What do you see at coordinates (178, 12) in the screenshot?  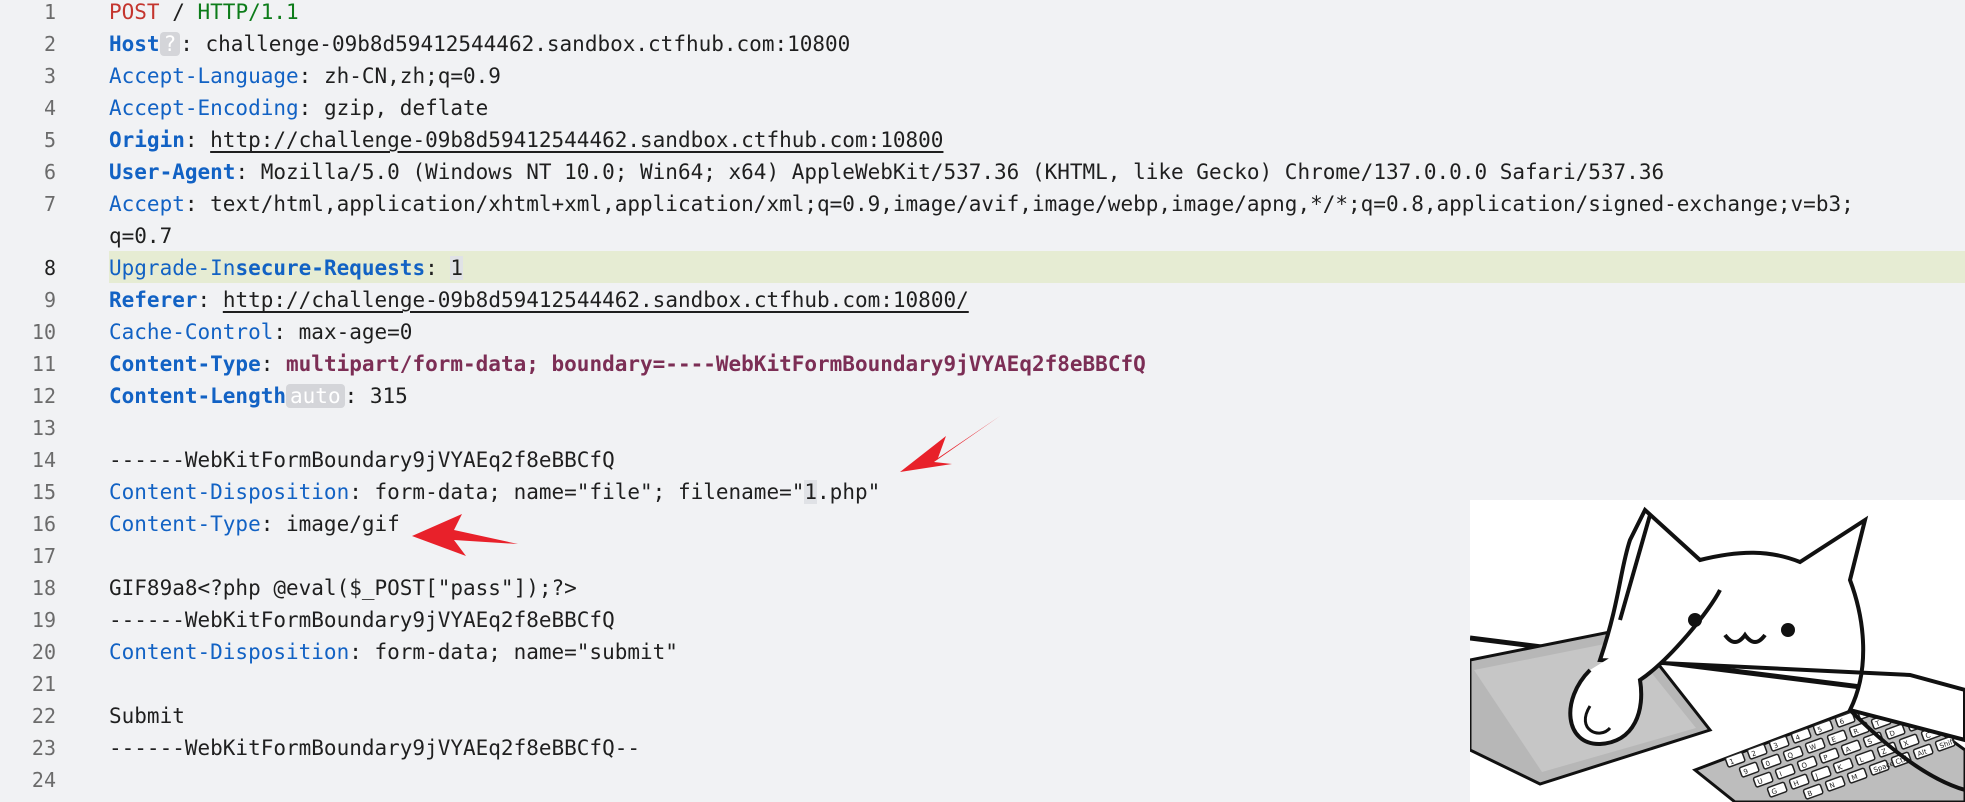 I see `code-token: /` at bounding box center [178, 12].